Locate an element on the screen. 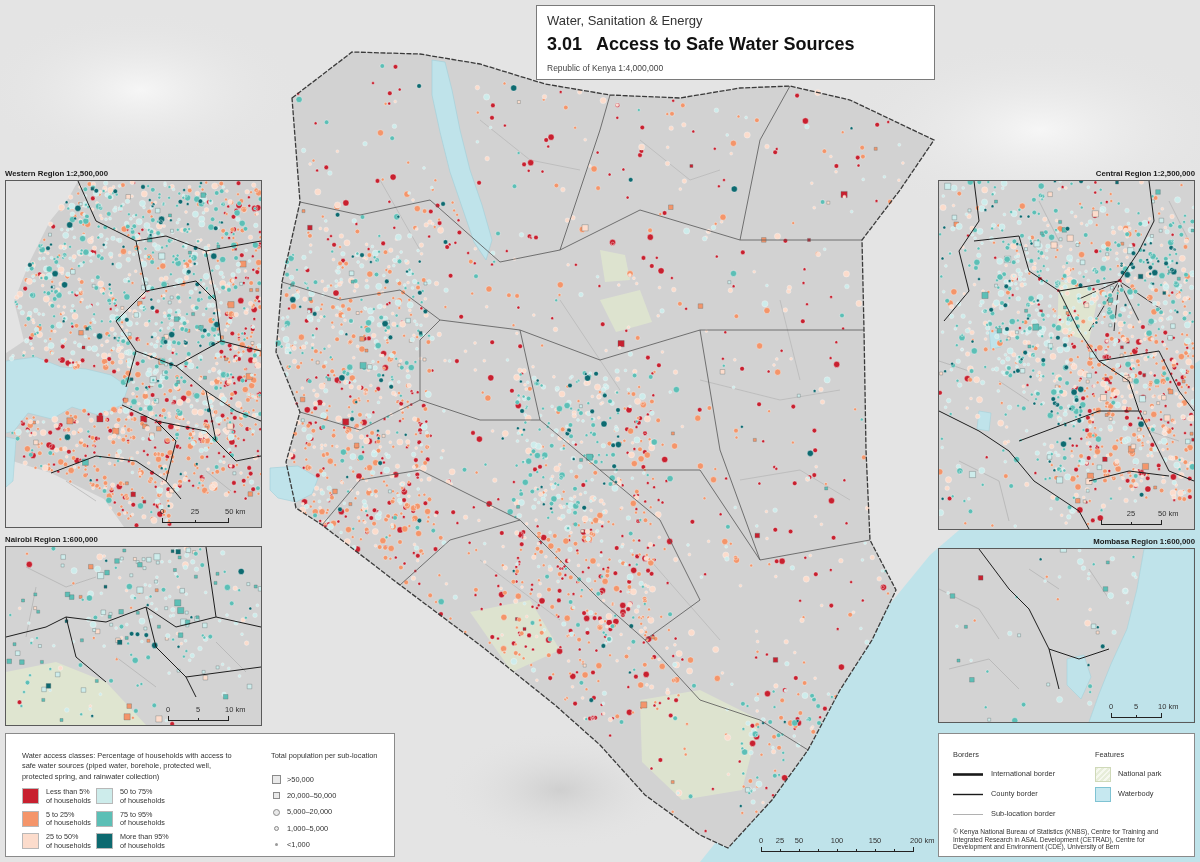 Image resolution: width=1200 pixels, height=862 pixels. dot-symbol-icon is located at coordinates (276, 845).